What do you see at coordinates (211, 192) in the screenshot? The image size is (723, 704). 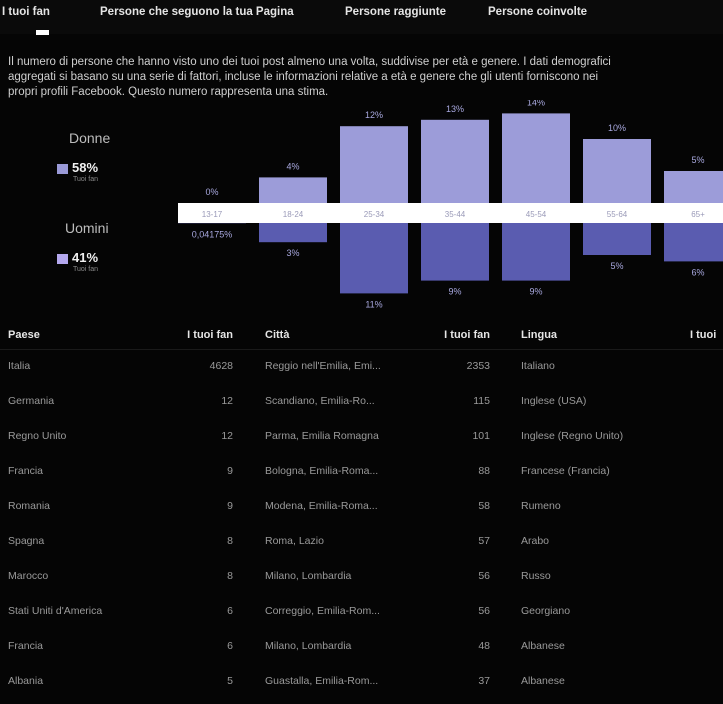 I see `women-value-label: 0%` at bounding box center [211, 192].